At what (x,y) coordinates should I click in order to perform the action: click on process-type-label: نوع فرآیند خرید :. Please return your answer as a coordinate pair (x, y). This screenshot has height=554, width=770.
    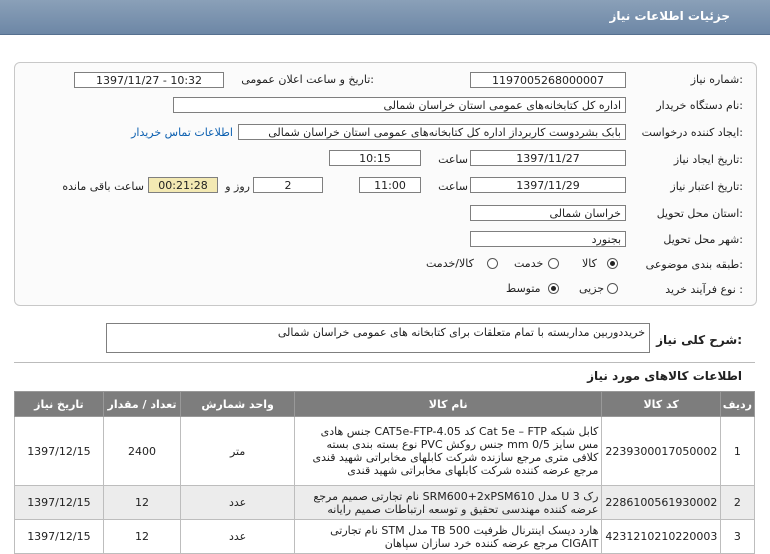
    Looking at the image, I should click on (704, 289).